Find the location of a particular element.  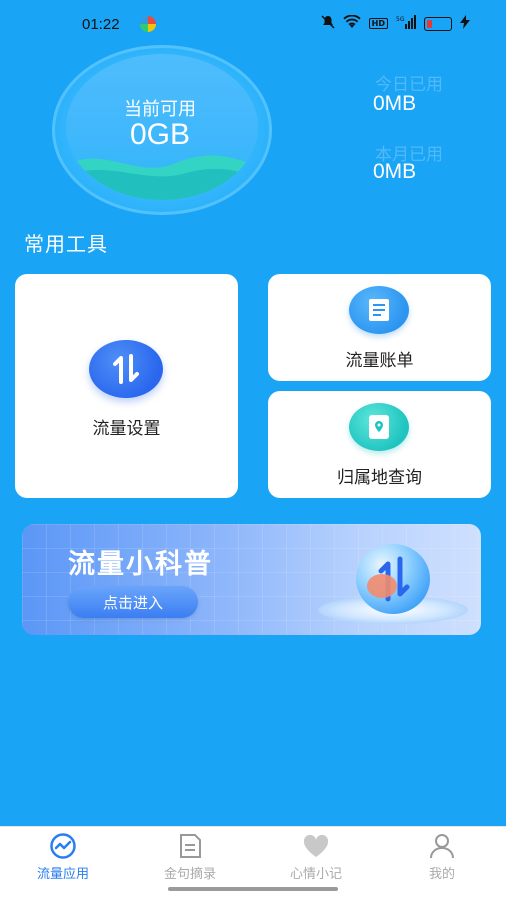

user-icon is located at coordinates (442, 846).